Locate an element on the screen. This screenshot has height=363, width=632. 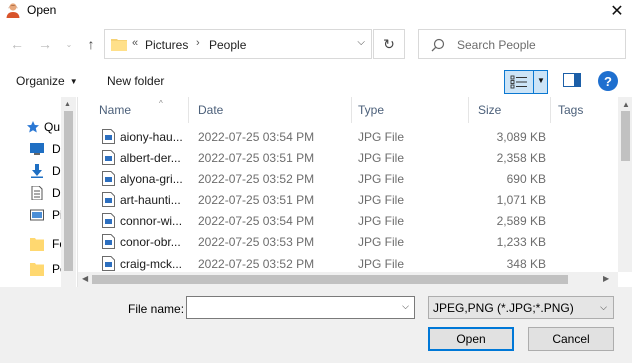
organize-button: Organize ▼ is located at coordinates (47, 81).